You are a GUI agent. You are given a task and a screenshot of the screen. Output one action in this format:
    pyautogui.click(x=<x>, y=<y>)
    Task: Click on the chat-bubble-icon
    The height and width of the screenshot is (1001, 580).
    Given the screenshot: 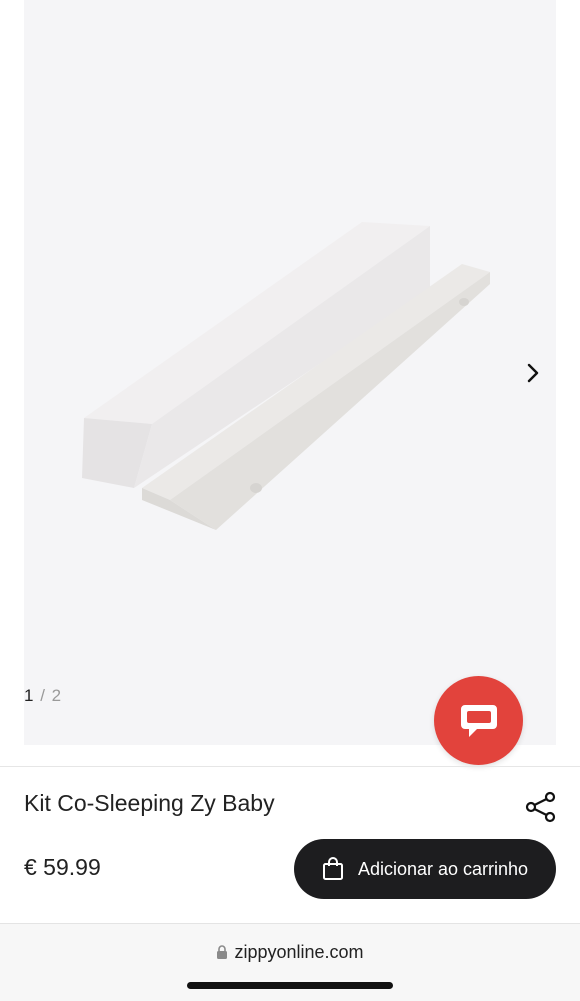 What is the action you would take?
    pyautogui.click(x=478, y=720)
    